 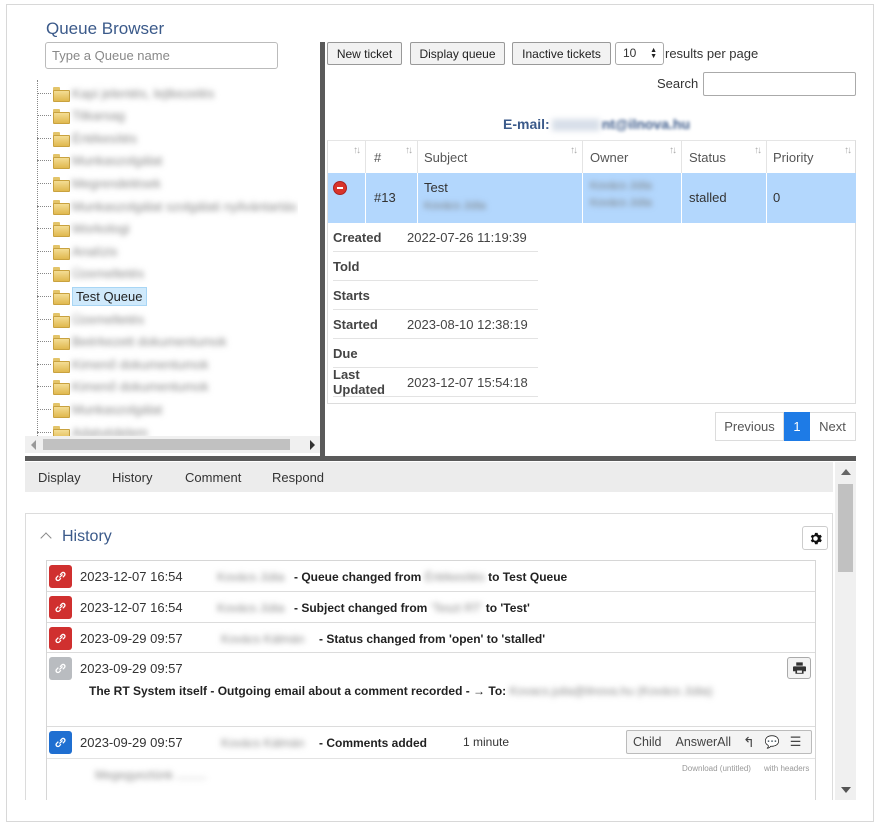 What do you see at coordinates (716, 768) in the screenshot?
I see `download-link: Download (untitled)` at bounding box center [716, 768].